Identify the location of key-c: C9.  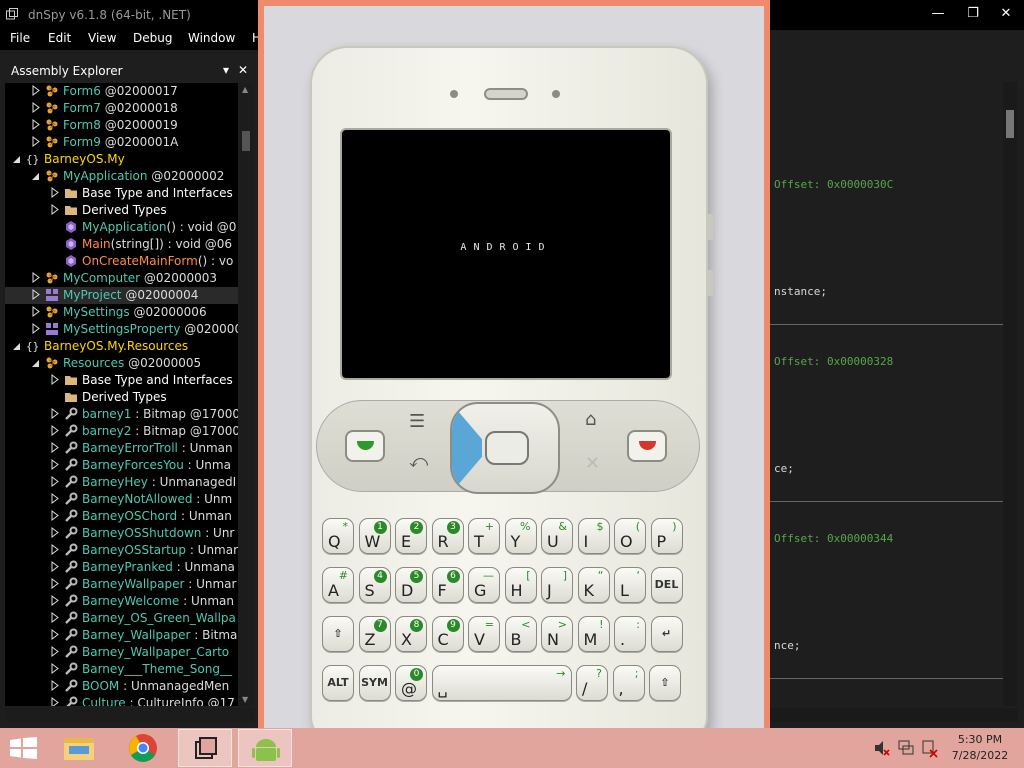
(447, 634).